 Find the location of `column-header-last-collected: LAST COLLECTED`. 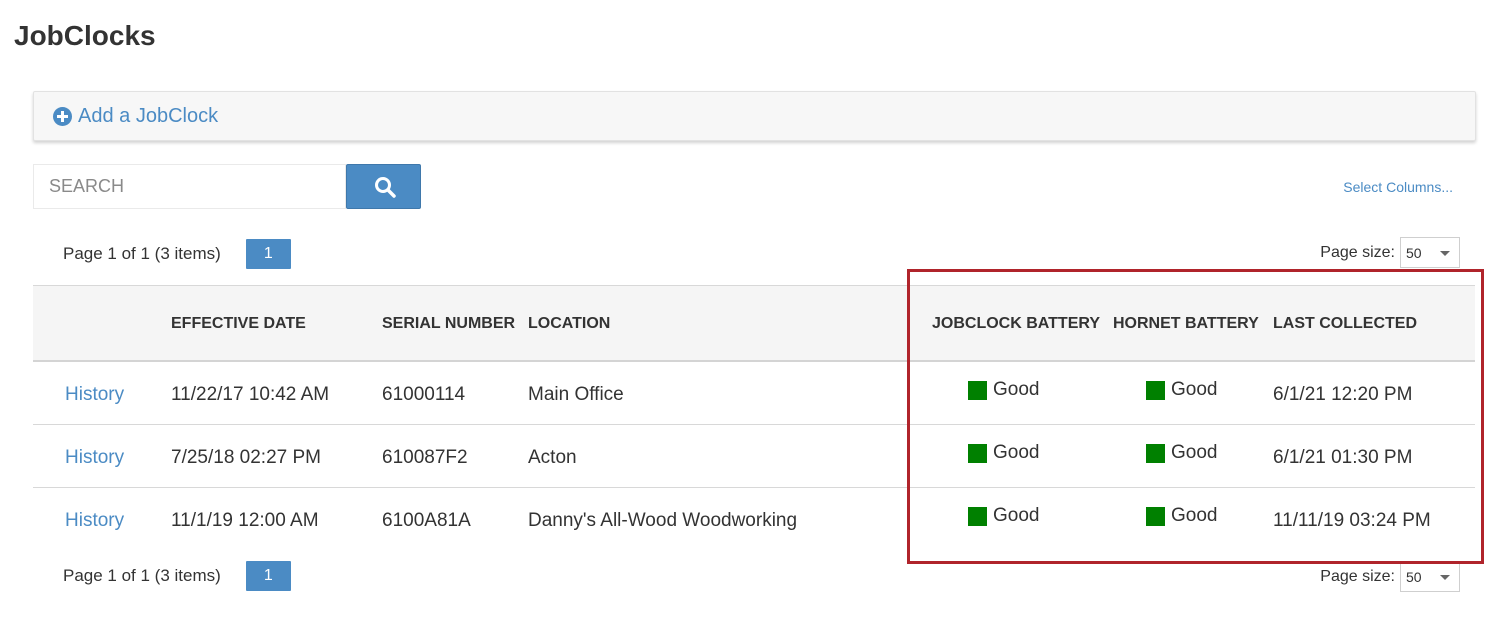

column-header-last-collected: LAST COLLECTED is located at coordinates (1345, 324).